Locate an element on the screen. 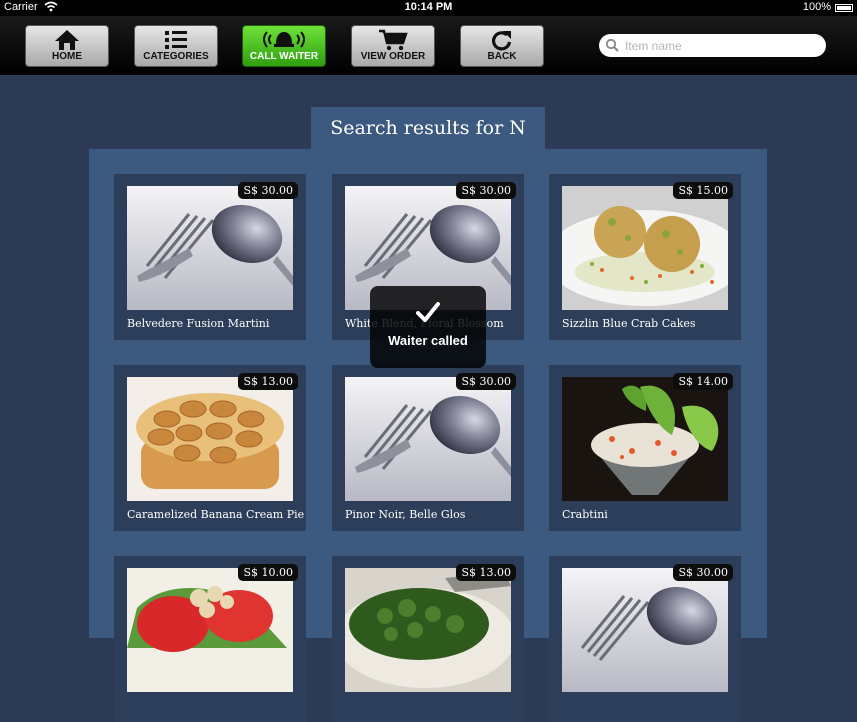  list-icon is located at coordinates (176, 39).